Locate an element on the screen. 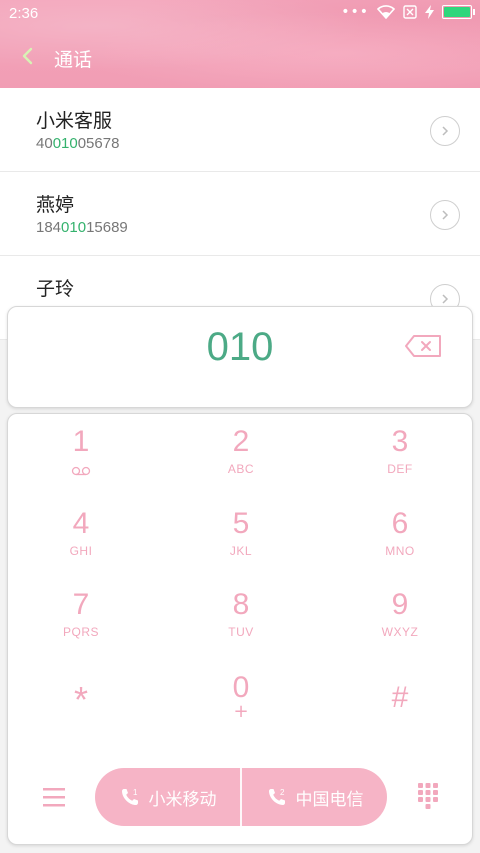 The image size is (480, 853). contact-number: 4001005678 is located at coordinates (78, 143).